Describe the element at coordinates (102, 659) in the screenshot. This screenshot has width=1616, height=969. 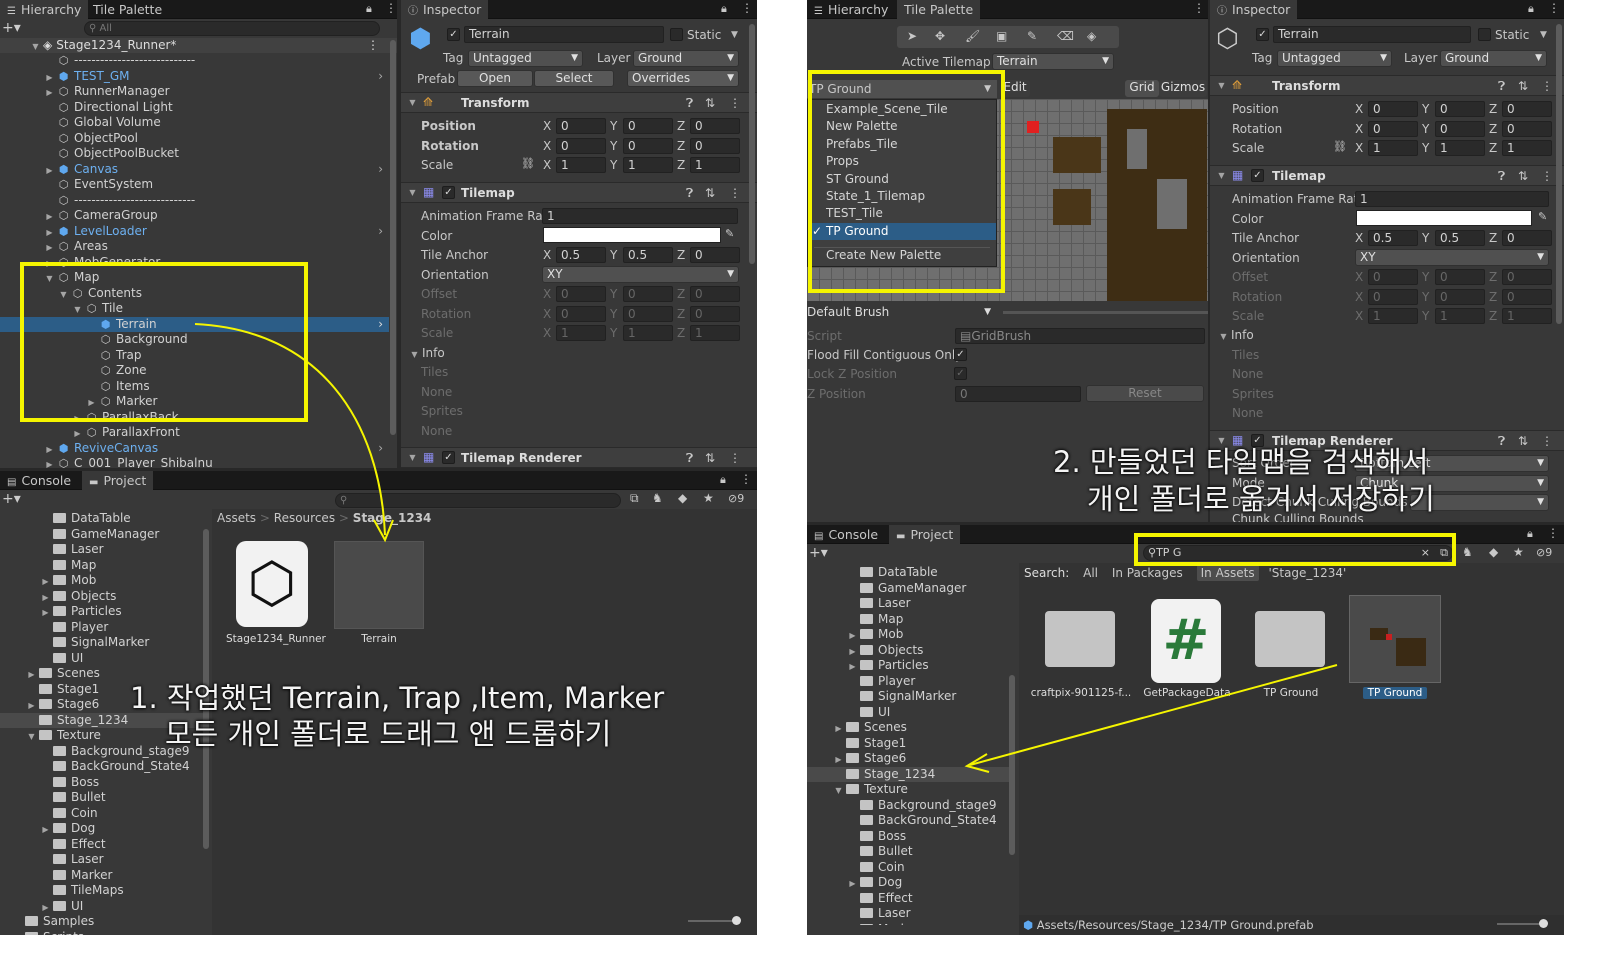
I see `folder-tree-item: UI` at that location.